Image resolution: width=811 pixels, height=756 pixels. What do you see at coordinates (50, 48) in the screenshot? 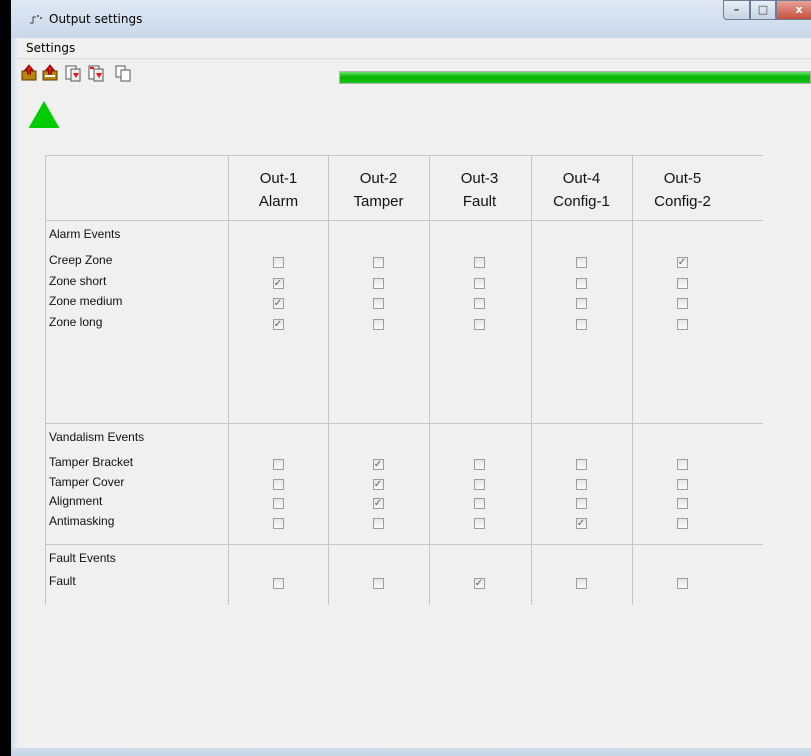
I see `menu-settings: Settings` at bounding box center [50, 48].